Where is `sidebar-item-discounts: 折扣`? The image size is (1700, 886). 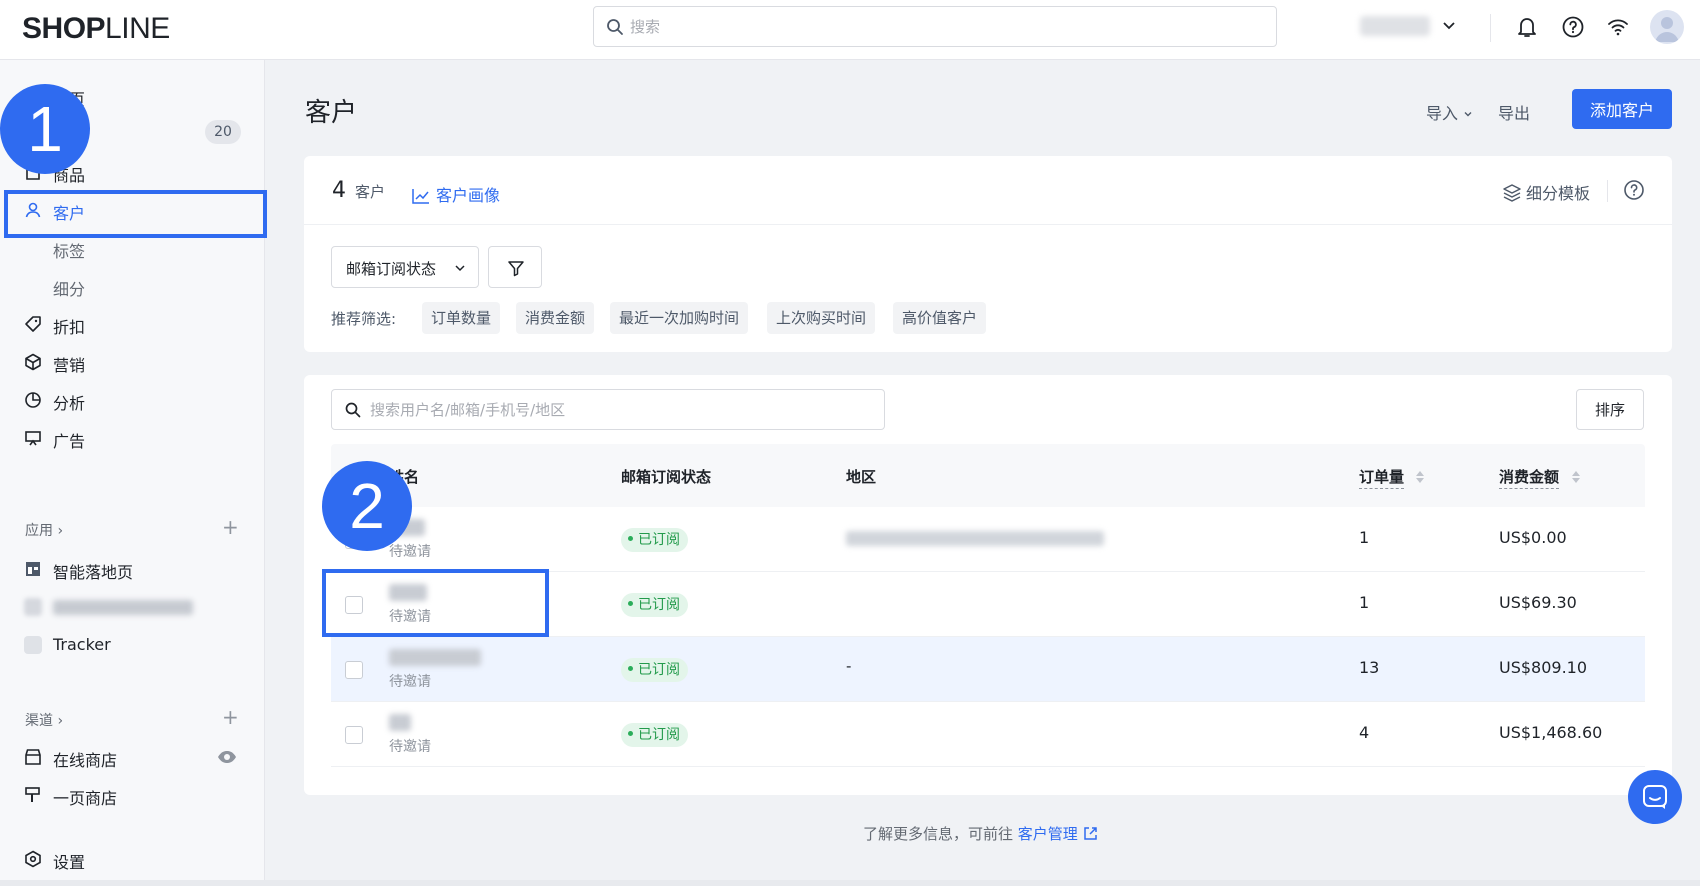 sidebar-item-discounts: 折扣 is located at coordinates (132, 324).